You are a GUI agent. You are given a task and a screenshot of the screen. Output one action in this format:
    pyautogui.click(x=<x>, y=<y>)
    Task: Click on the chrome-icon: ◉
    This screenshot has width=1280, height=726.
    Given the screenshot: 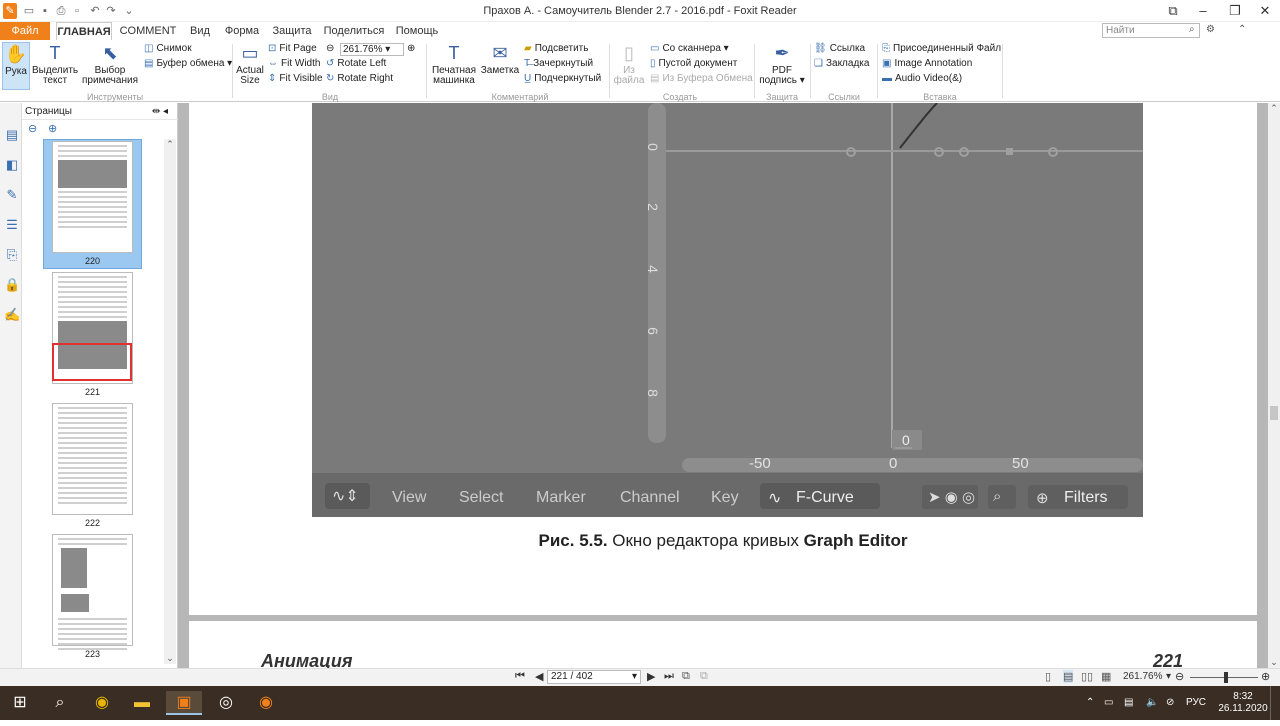 What is the action you would take?
    pyautogui.click(x=102, y=703)
    